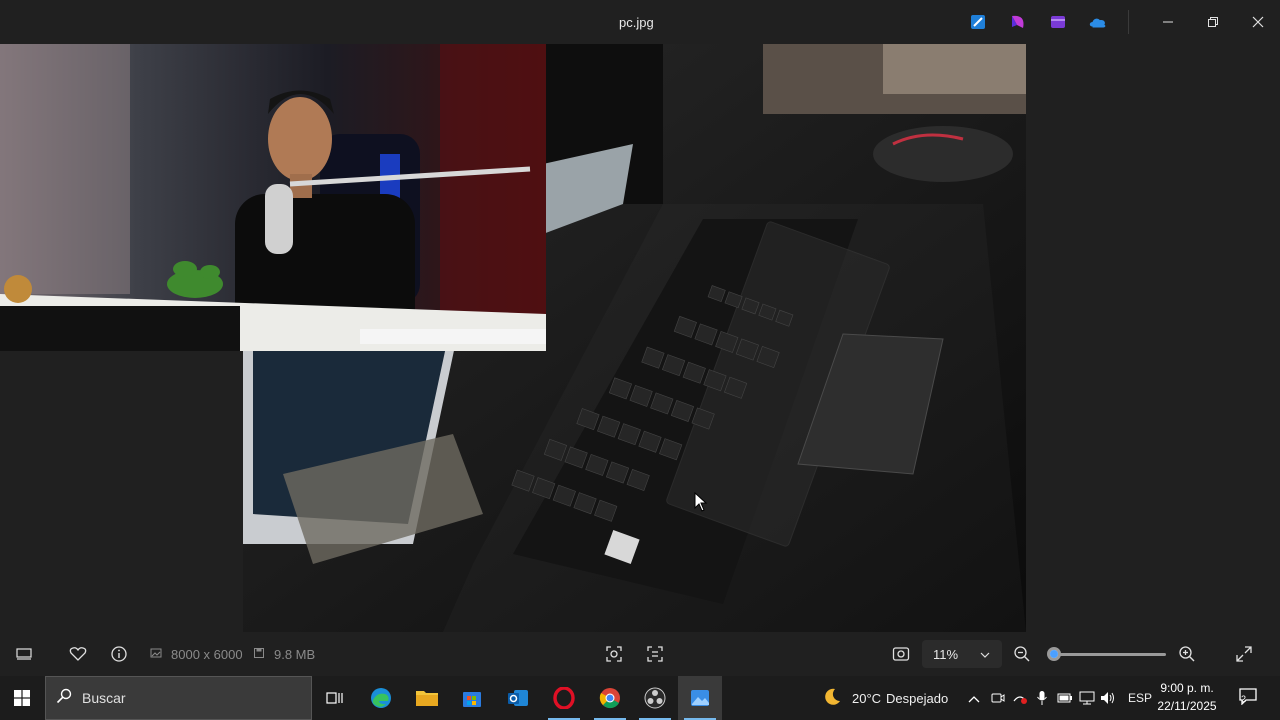 The width and height of the screenshot is (1280, 720). Describe the element at coordinates (1167, 22) in the screenshot. I see `minimize-button` at that location.